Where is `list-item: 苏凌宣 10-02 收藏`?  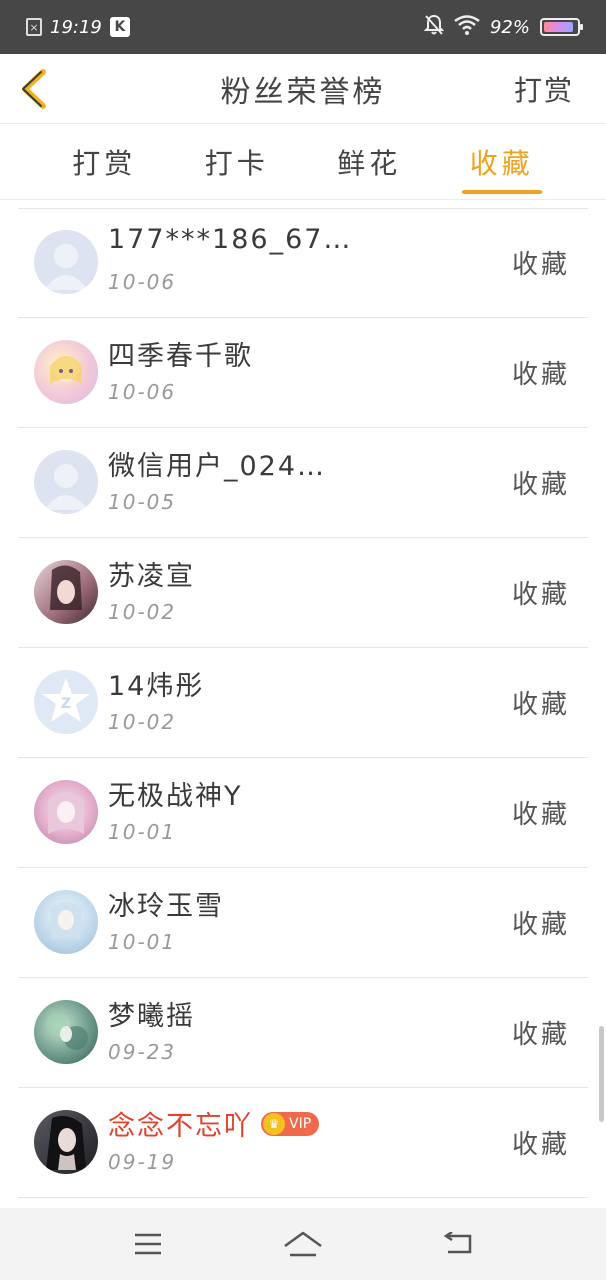 list-item: 苏凌宣 10-02 收藏 is located at coordinates (303, 593).